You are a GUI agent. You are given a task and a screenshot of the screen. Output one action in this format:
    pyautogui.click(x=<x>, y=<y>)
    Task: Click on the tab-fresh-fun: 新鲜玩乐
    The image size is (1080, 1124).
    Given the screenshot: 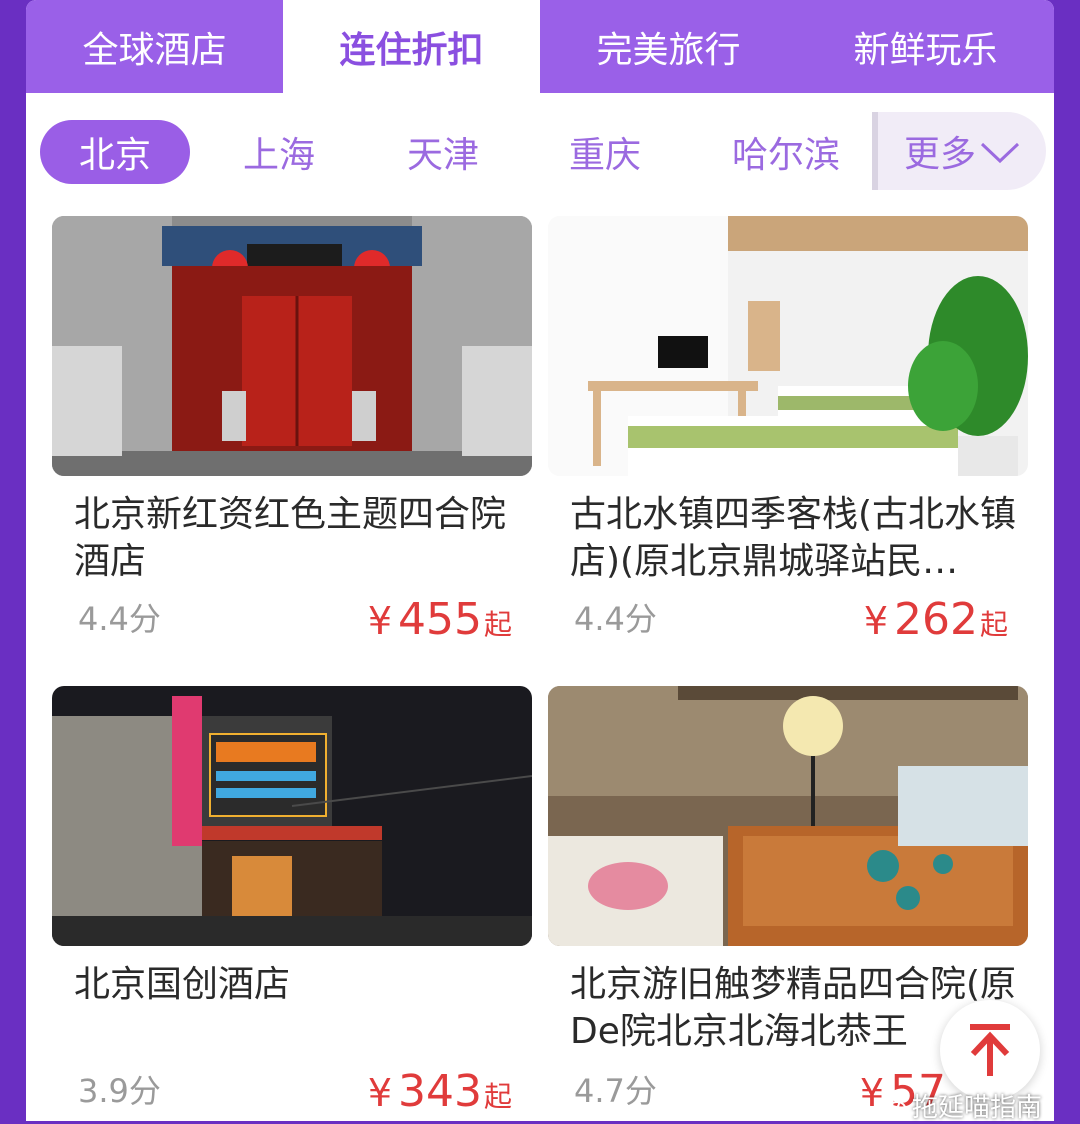 What is the action you would take?
    pyautogui.click(x=925, y=46)
    